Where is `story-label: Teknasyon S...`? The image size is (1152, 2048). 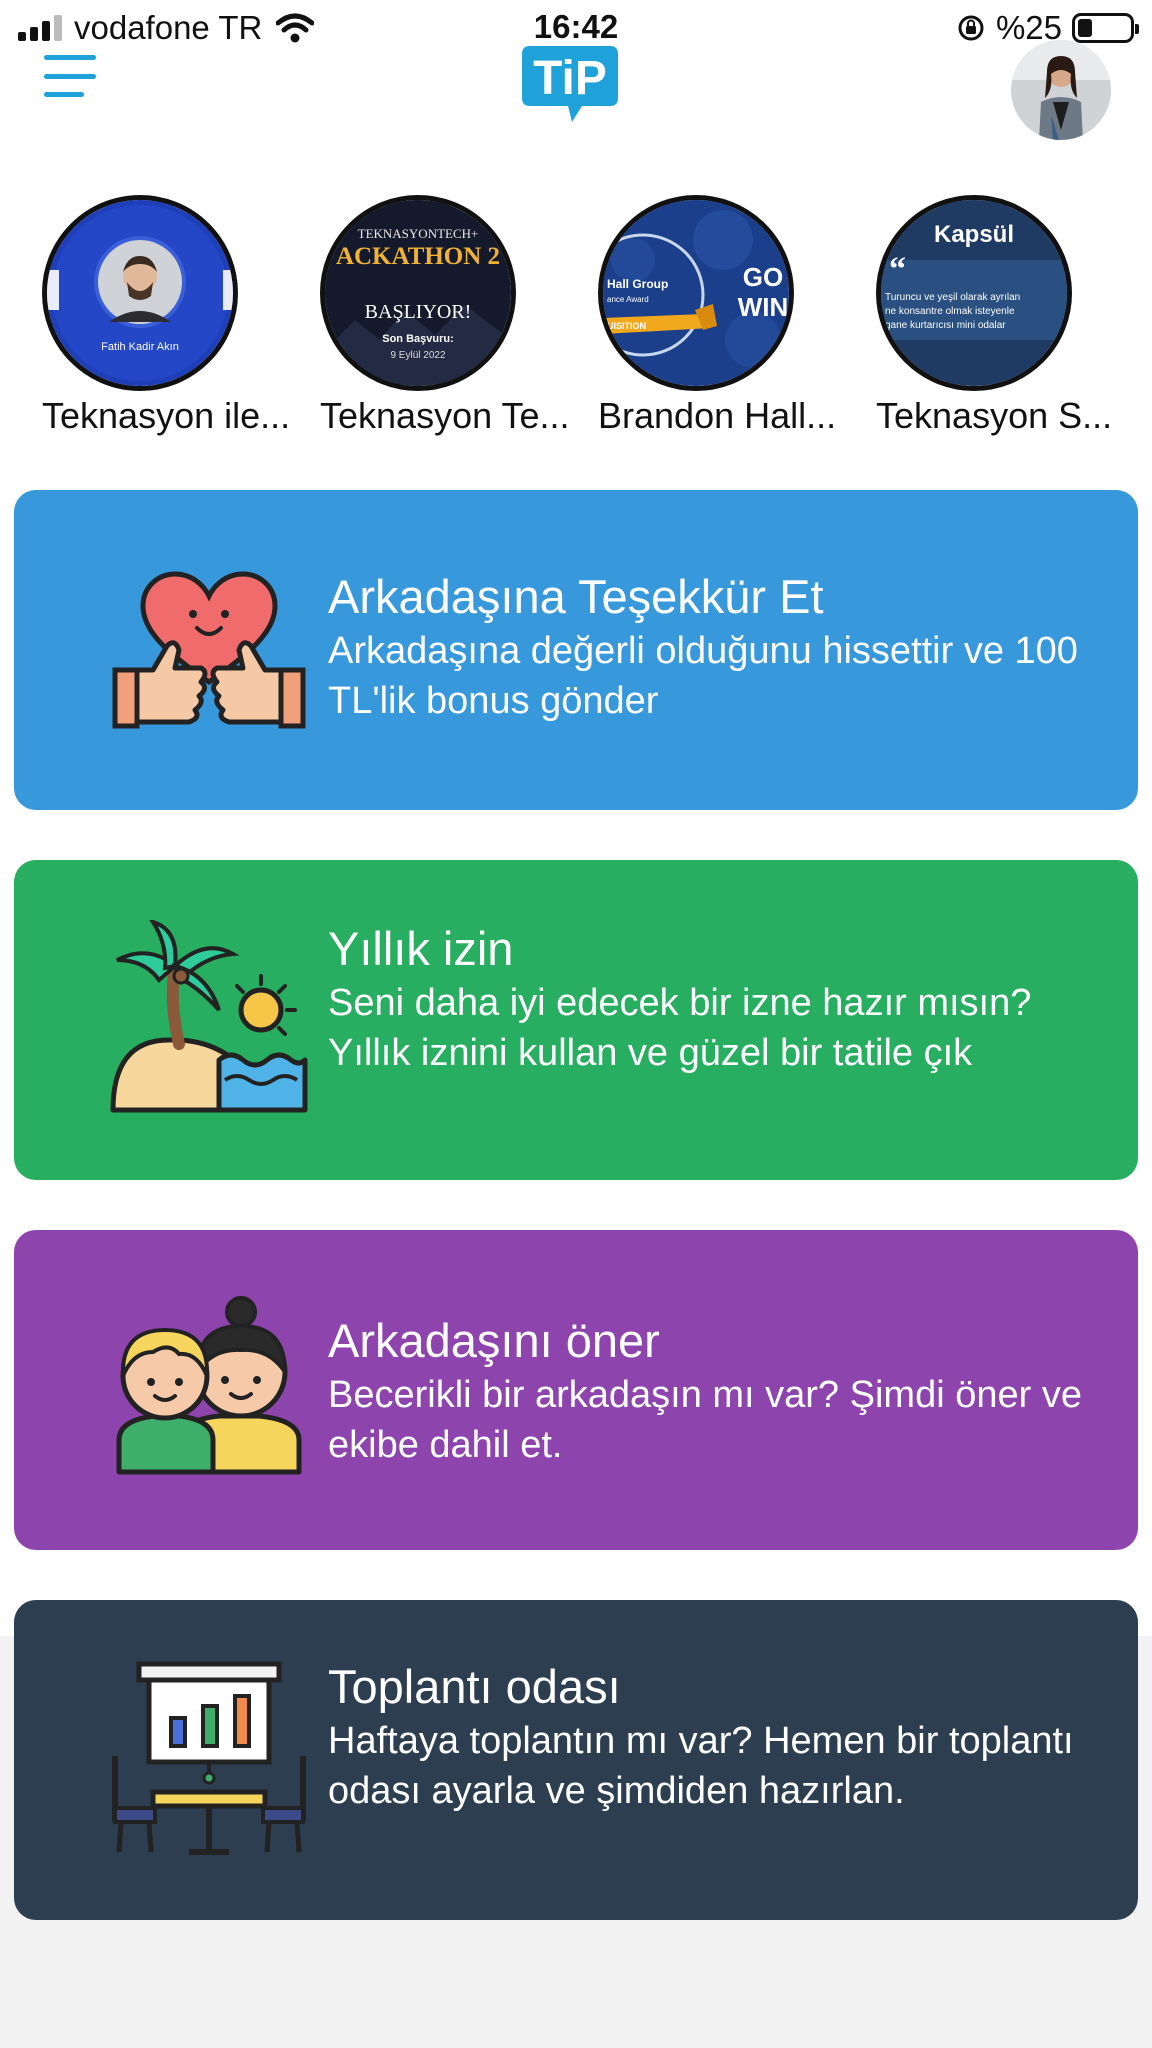
story-label: Teknasyon S... is located at coordinates (994, 415).